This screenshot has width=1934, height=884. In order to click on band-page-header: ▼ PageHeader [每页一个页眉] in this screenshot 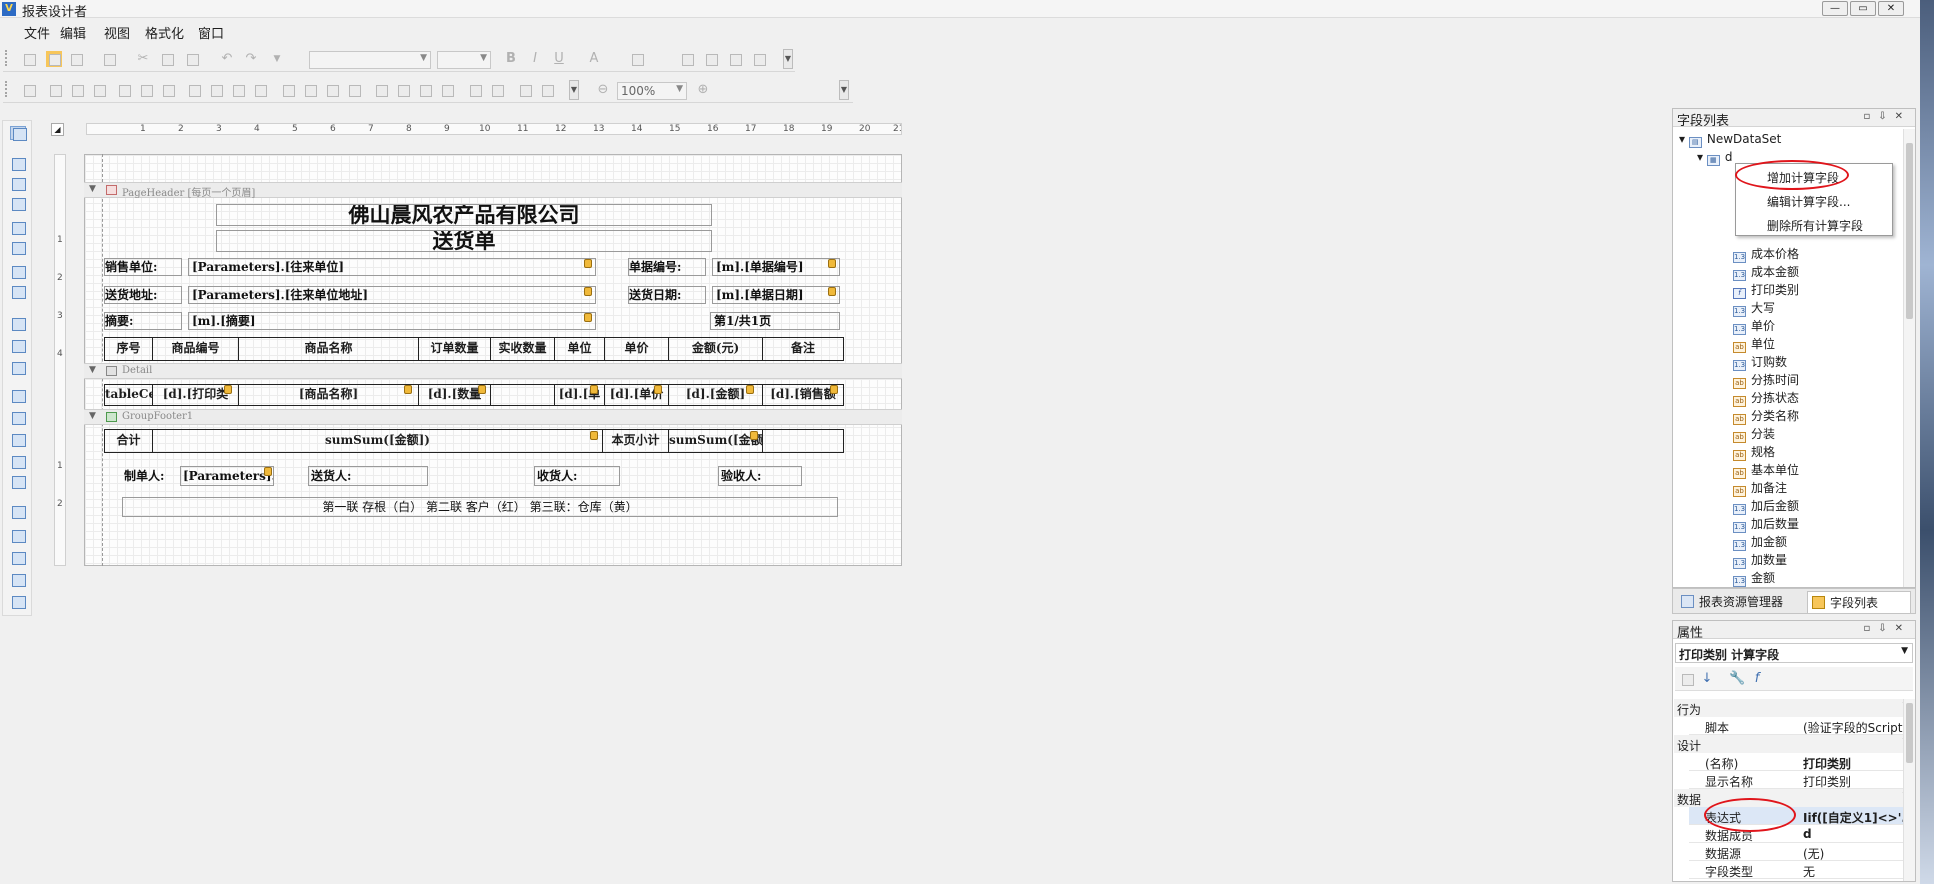, I will do `click(493, 190)`.